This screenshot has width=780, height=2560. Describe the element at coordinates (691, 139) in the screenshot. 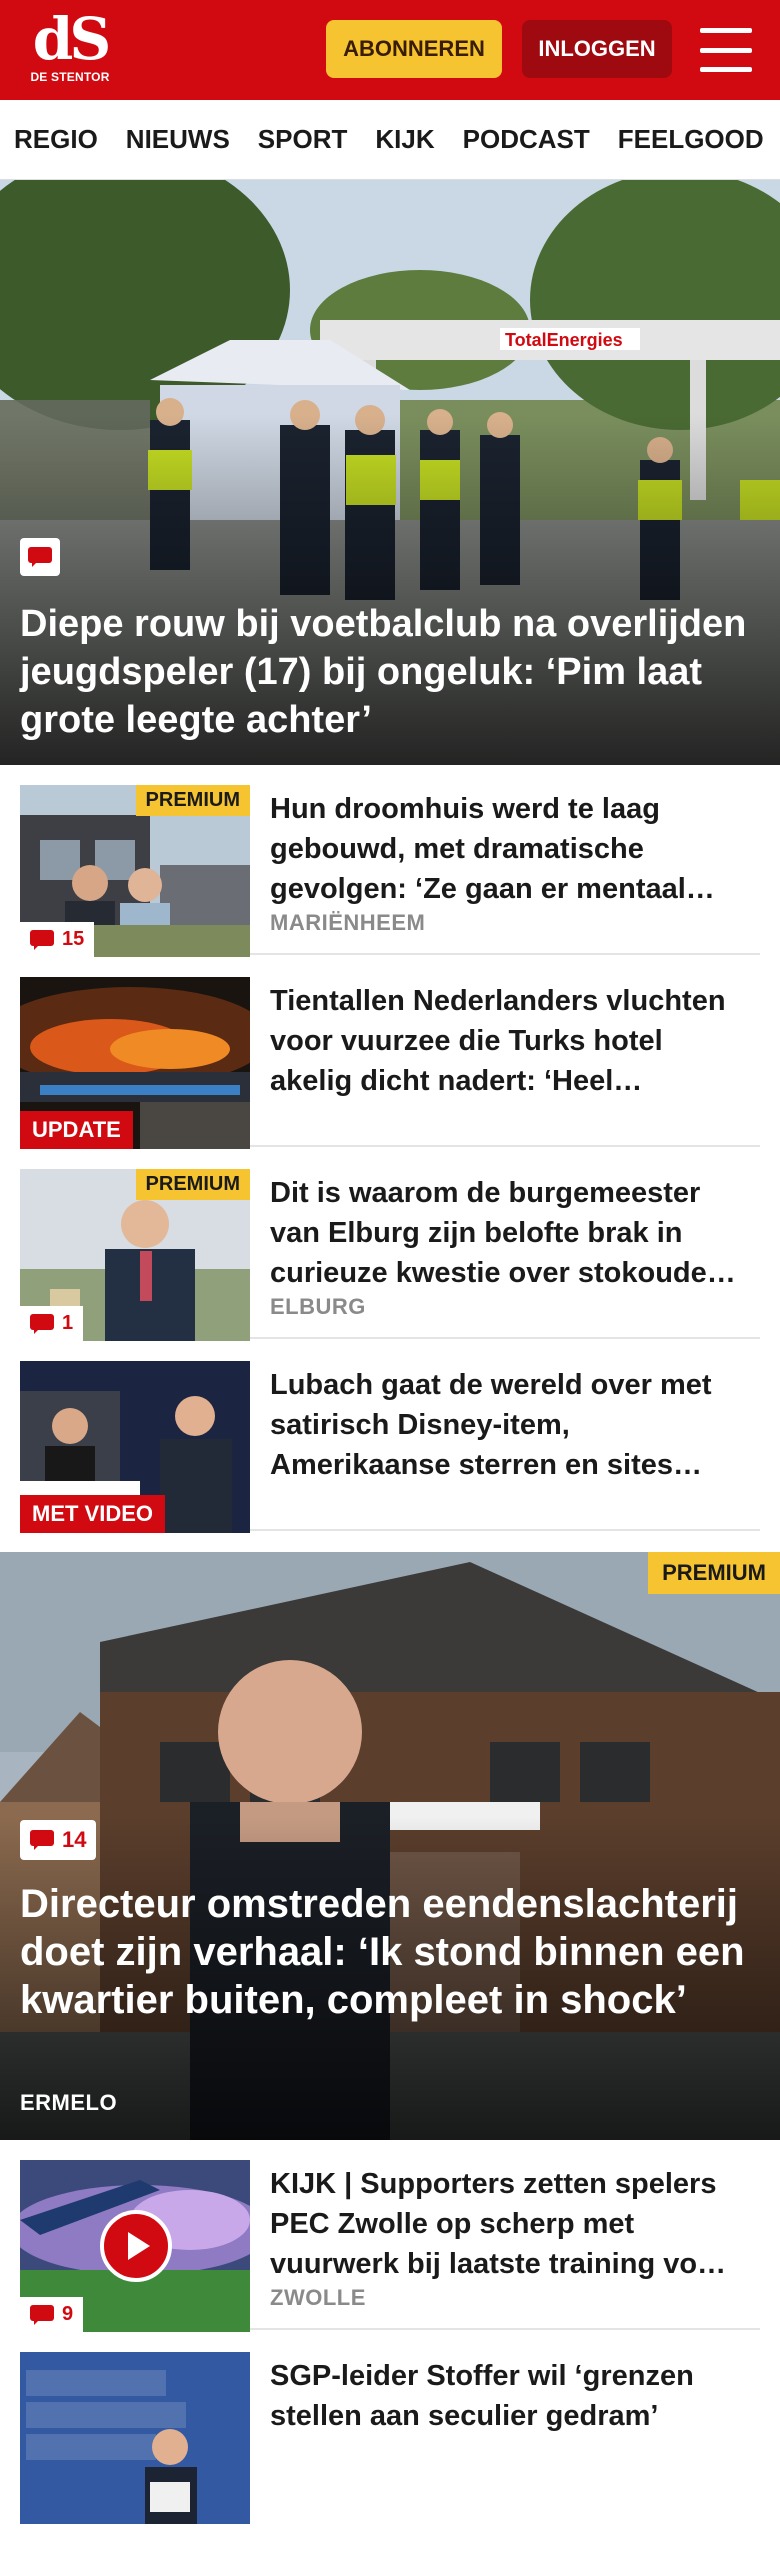

I see `nav-item-feelgood: FEELGOOD` at that location.